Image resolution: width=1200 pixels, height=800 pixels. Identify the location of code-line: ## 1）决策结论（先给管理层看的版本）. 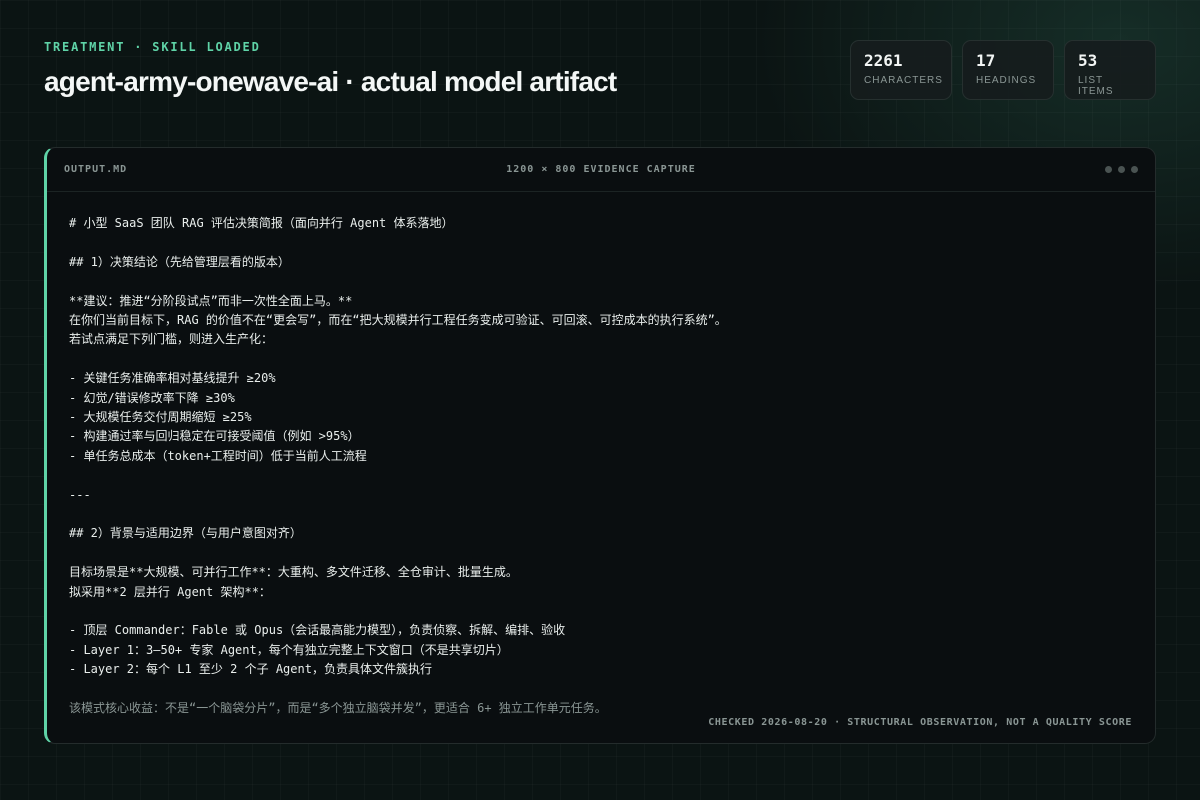
(179, 261).